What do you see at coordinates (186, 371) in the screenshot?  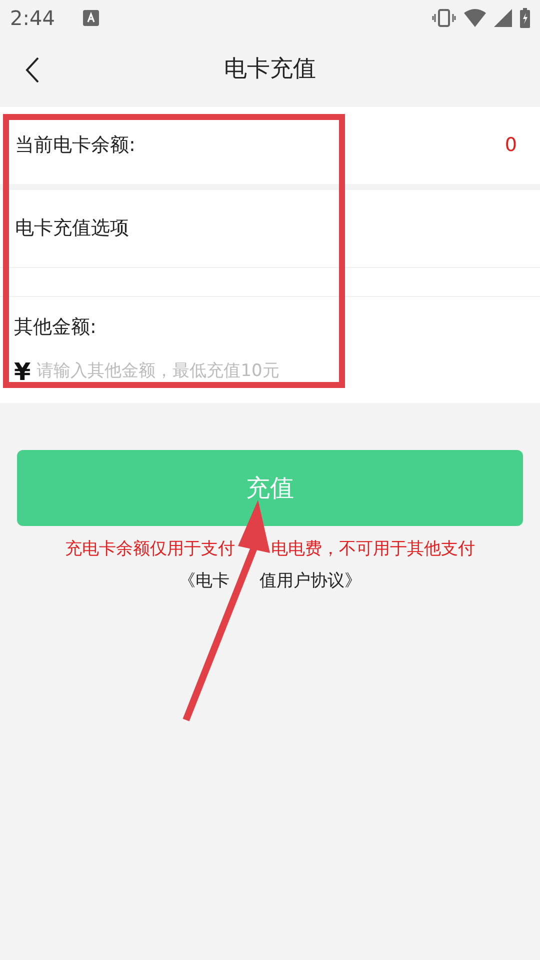 I see `amount-input: 请输入其他金额，最低充值10元` at bounding box center [186, 371].